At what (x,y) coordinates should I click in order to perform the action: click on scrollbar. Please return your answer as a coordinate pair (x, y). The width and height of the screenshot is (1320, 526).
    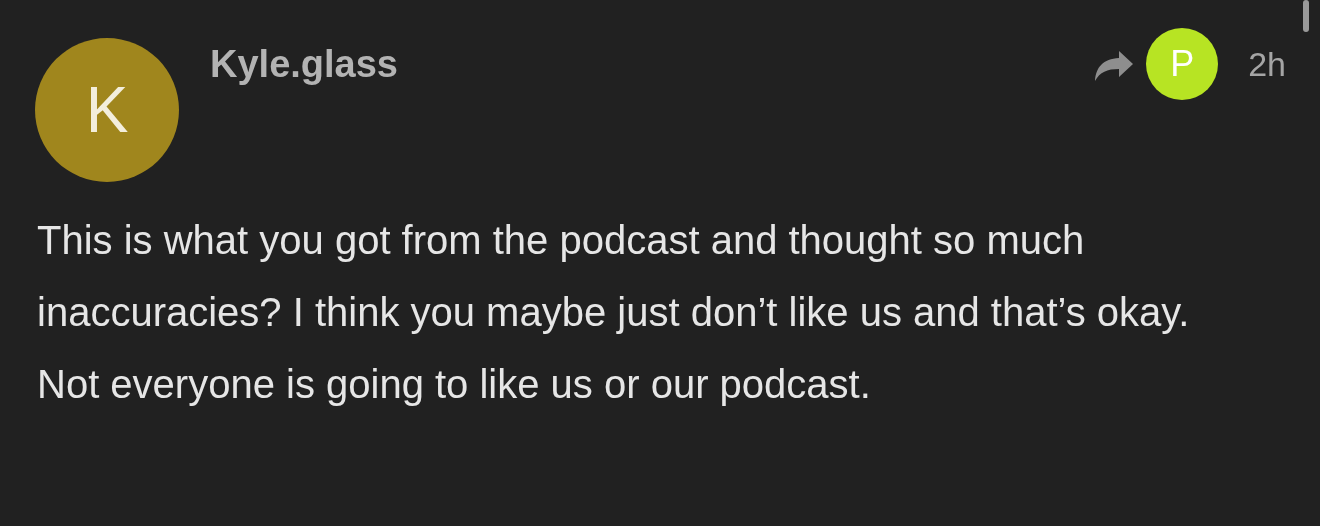
    Looking at the image, I should click on (1306, 16).